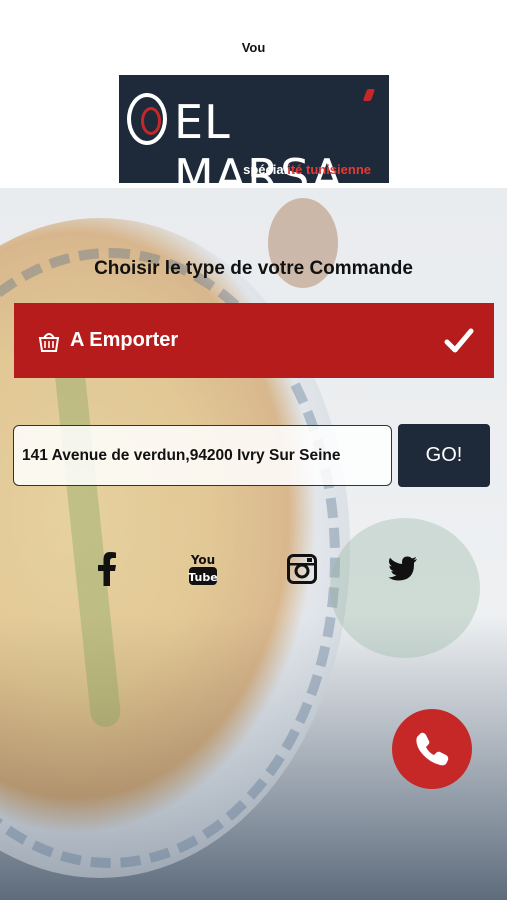  Describe the element at coordinates (124, 340) in the screenshot. I see `order-type-label: A Emporter` at that location.